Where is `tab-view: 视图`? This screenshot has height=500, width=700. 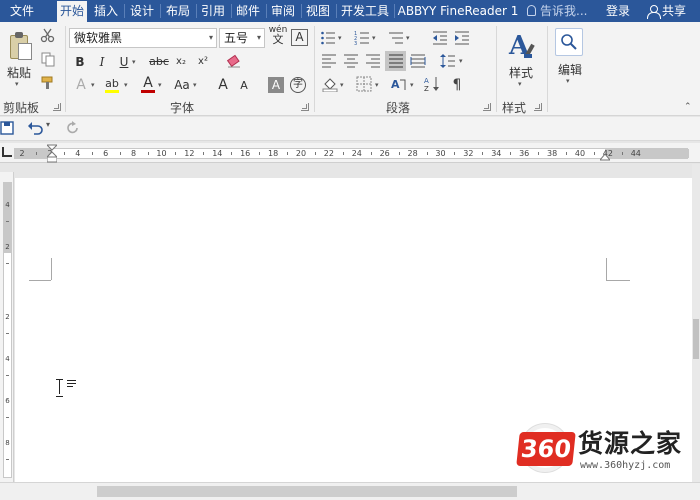
tab-view: 视图 is located at coordinates (318, 11).